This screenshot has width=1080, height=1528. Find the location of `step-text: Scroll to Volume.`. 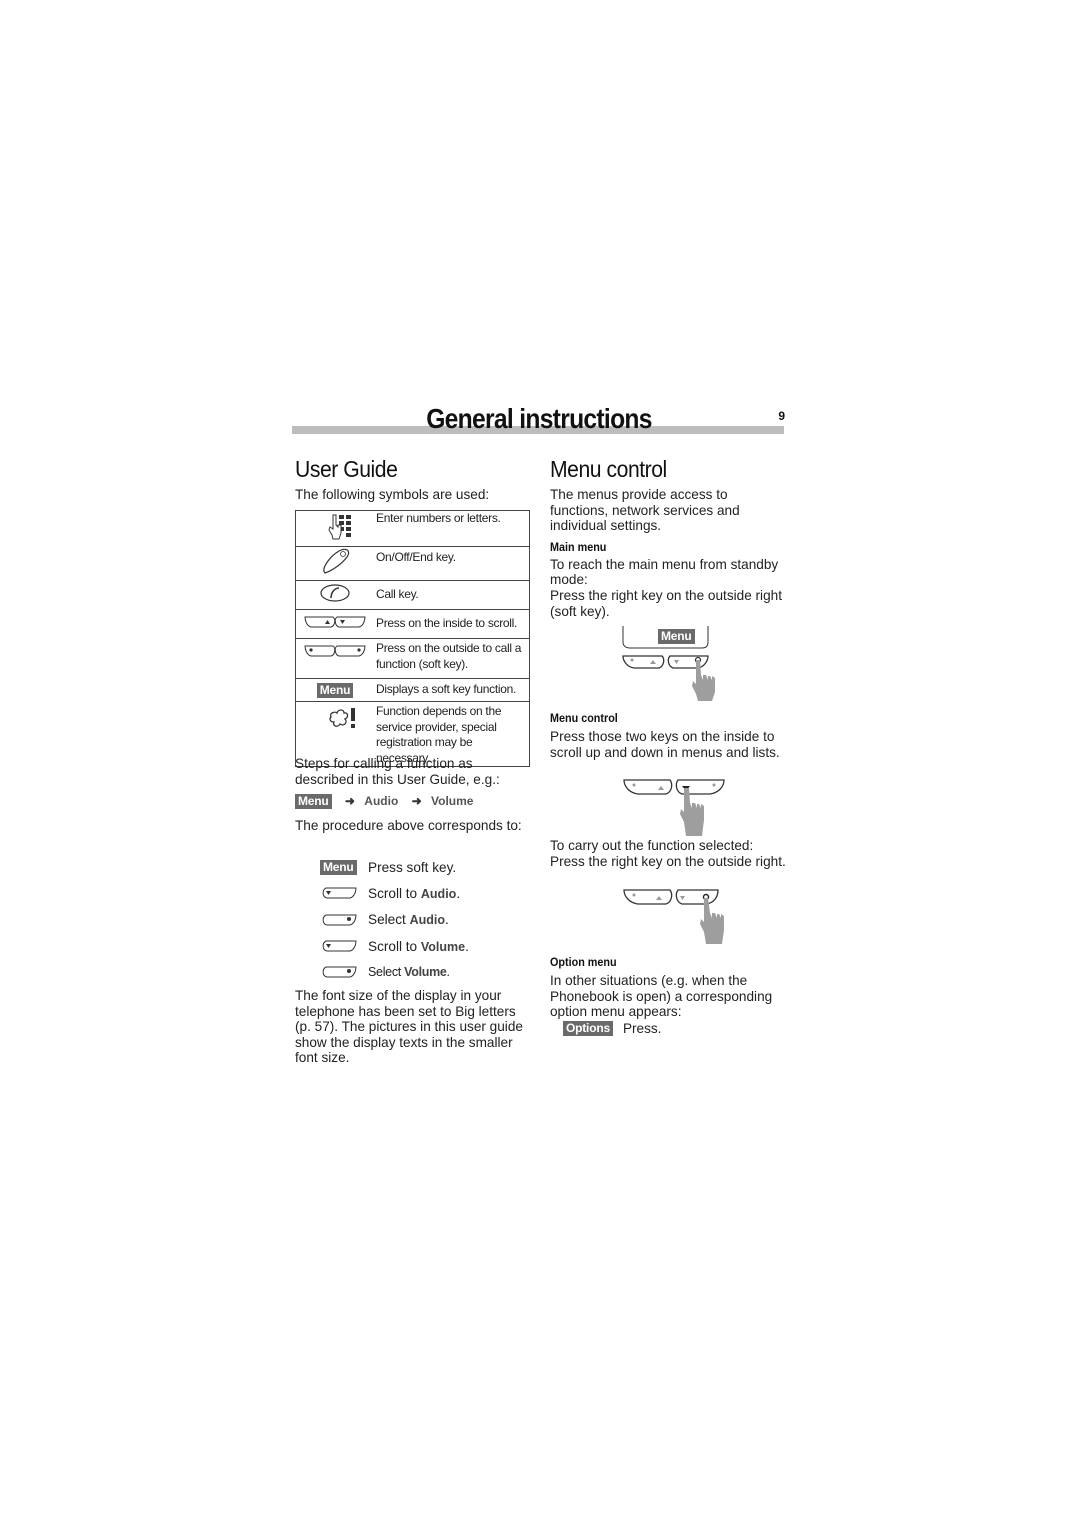

step-text: Scroll to Volume. is located at coordinates (418, 946).